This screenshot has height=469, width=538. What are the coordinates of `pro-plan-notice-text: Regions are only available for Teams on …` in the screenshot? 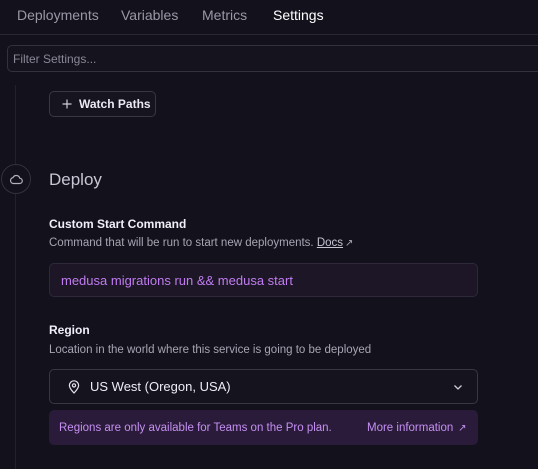 It's located at (195, 427).